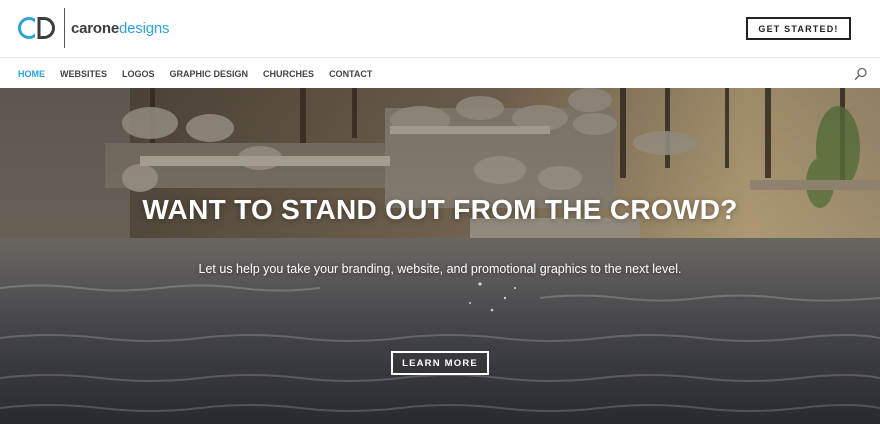 The image size is (880, 424). What do you see at coordinates (440, 209) in the screenshot?
I see `hero-title: WANT TO STAND OUT FROM THE CROWD?` at bounding box center [440, 209].